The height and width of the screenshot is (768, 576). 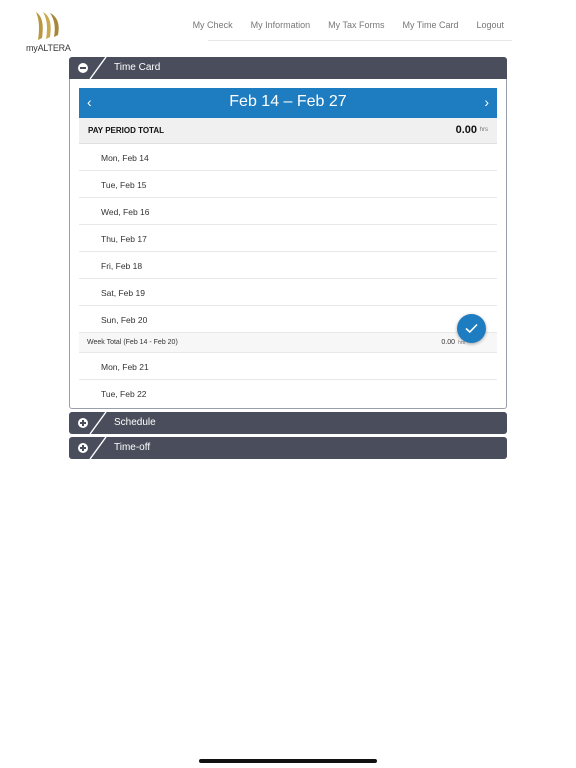 I want to click on day-label: Thu, Feb 17, so click(x=124, y=239).